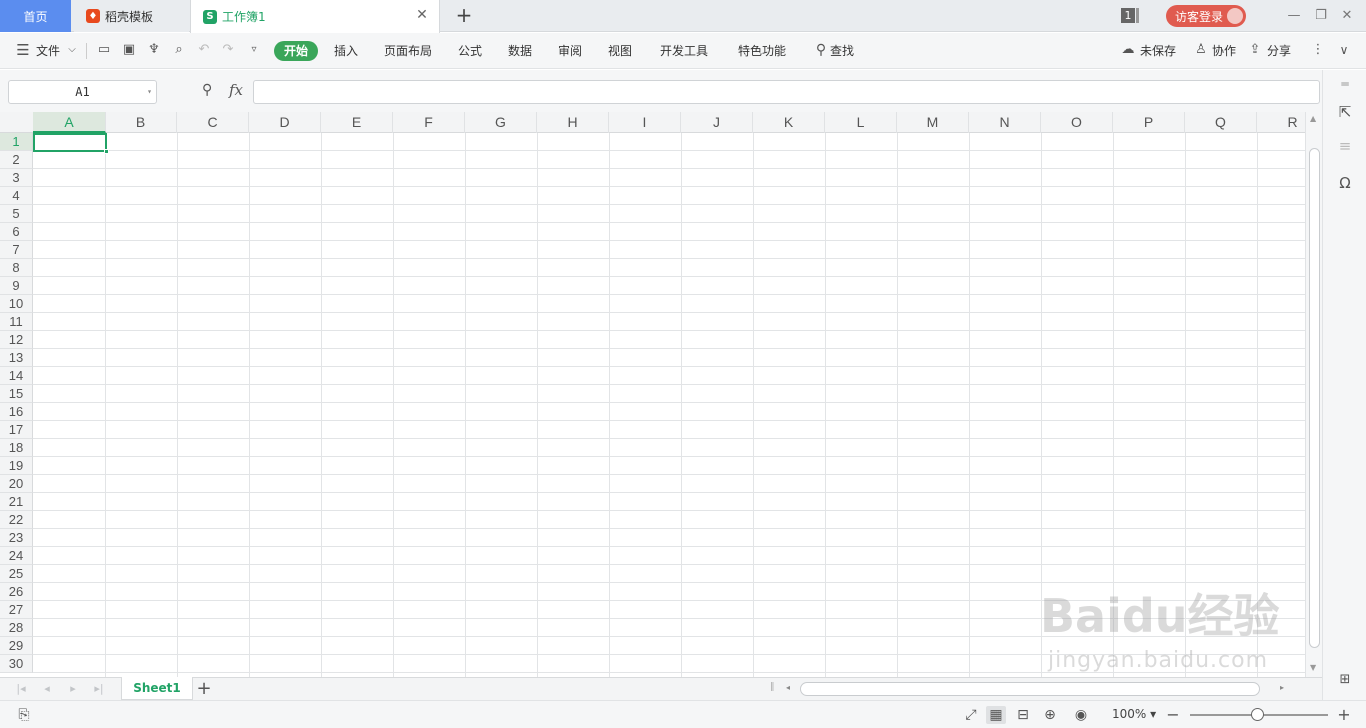  What do you see at coordinates (16, 430) in the screenshot?
I see `row-header-17: 17` at bounding box center [16, 430].